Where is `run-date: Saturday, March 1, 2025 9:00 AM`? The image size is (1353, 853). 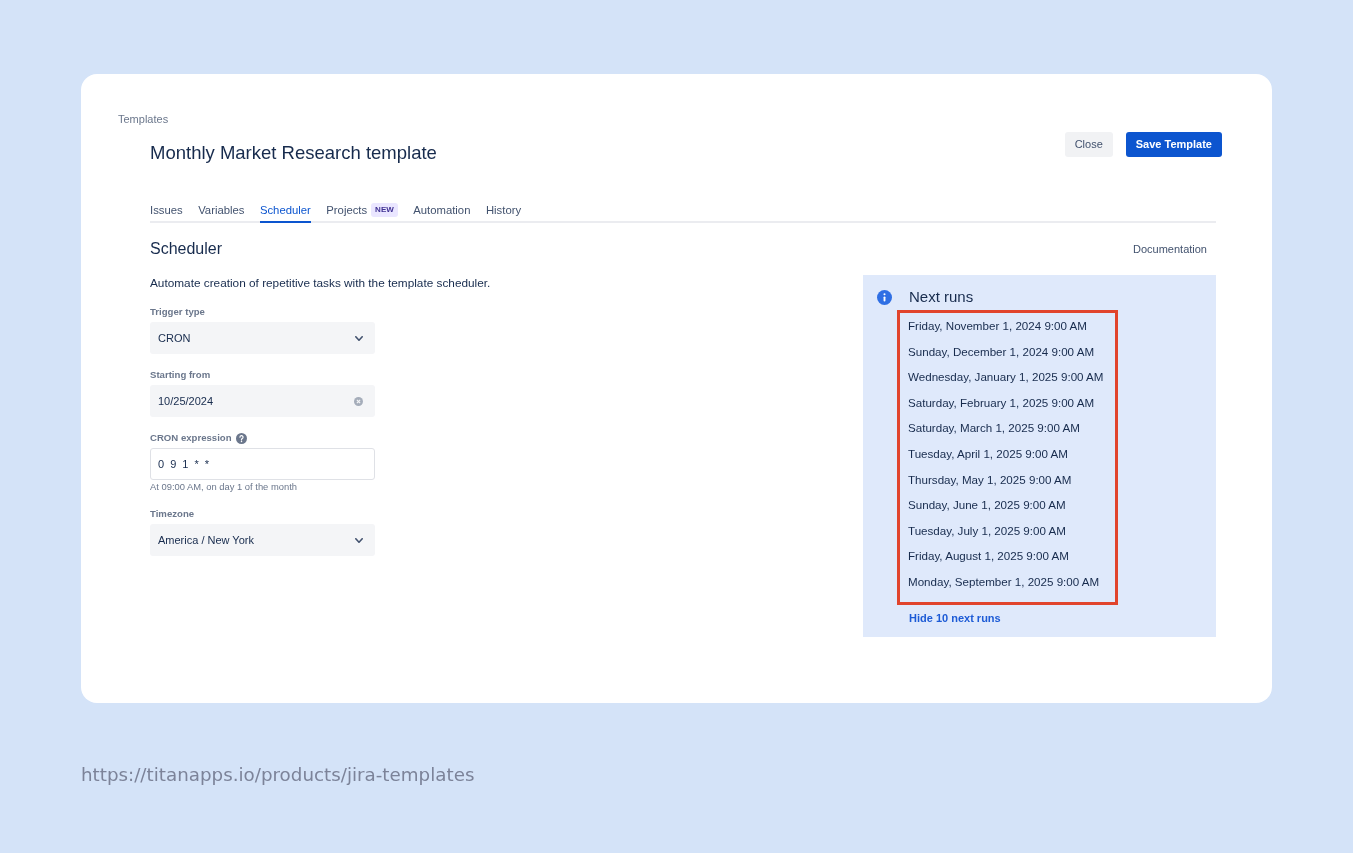
run-date: Saturday, March 1, 2025 9:00 AM is located at coordinates (994, 428).